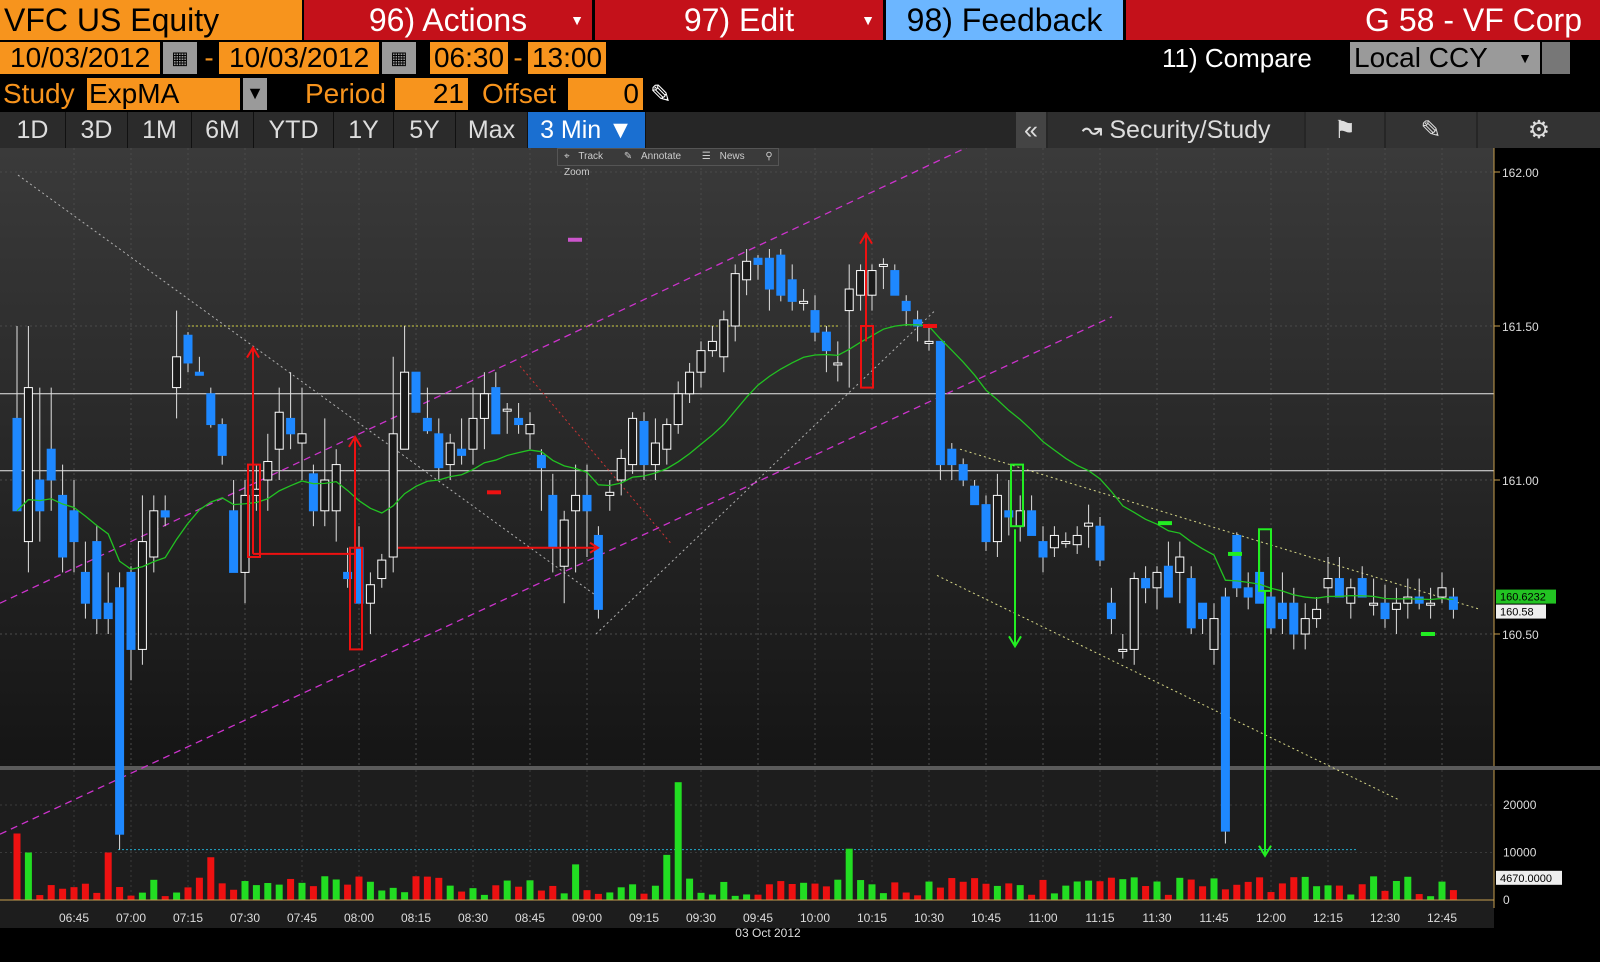 The image size is (1600, 962). What do you see at coordinates (431, 94) in the screenshot?
I see `period-field: 21` at bounding box center [431, 94].